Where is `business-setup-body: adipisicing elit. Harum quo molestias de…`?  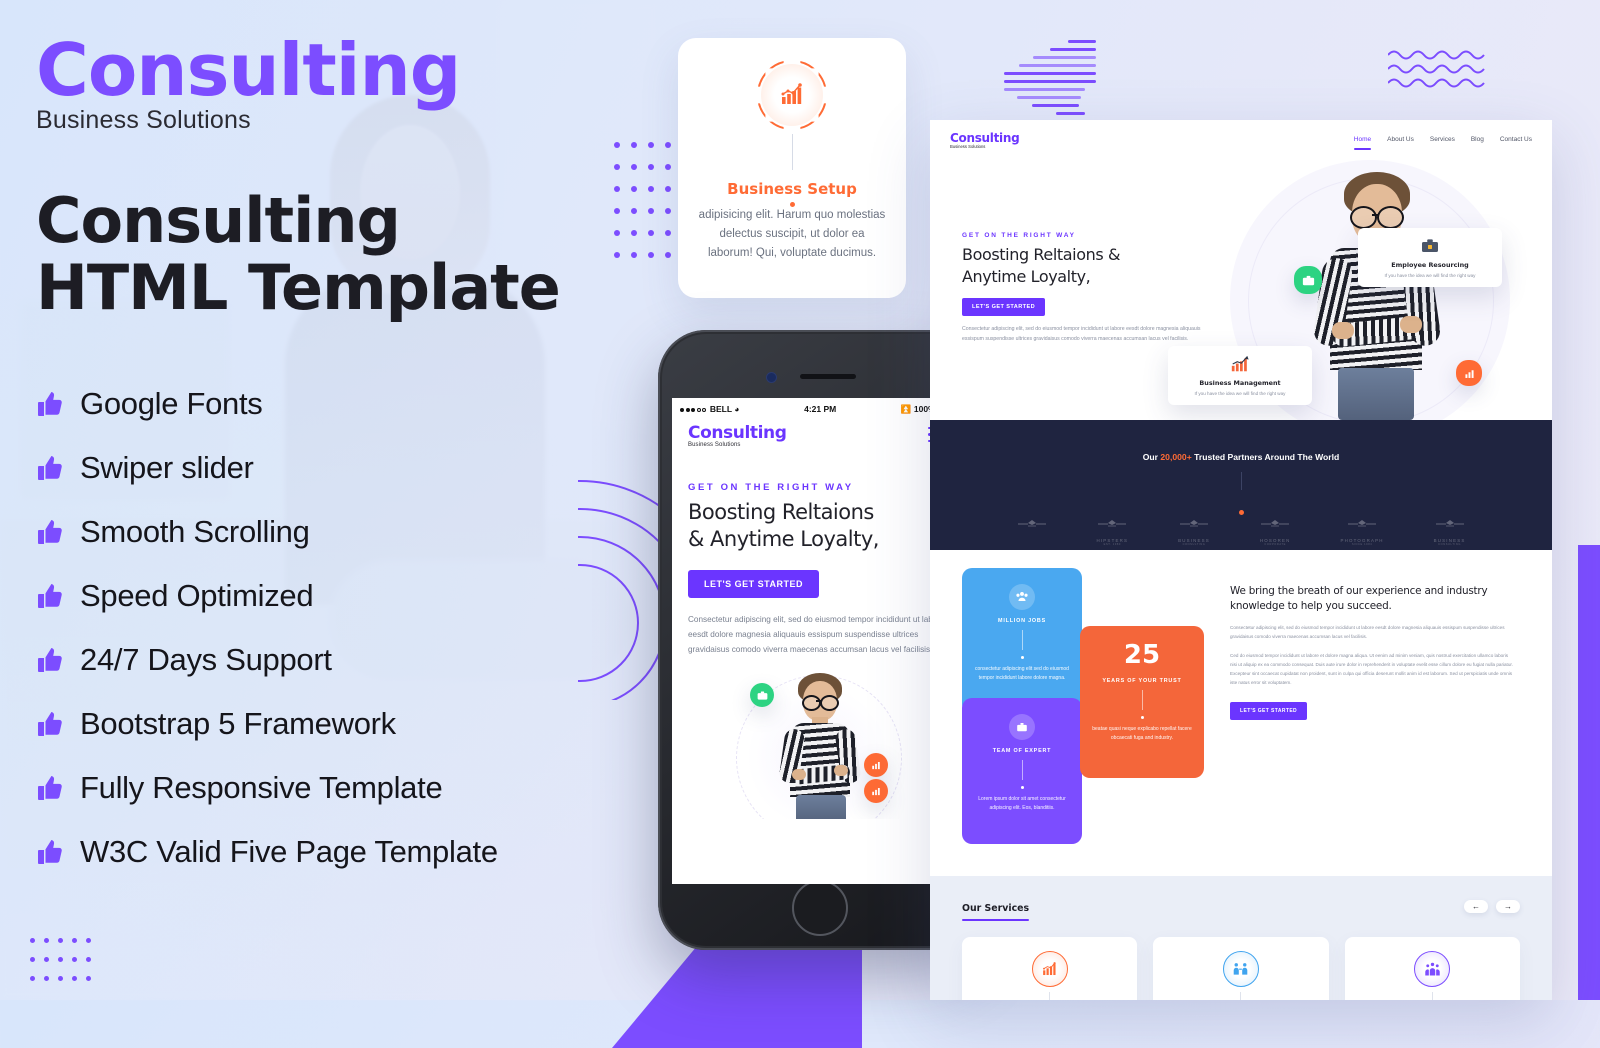 business-setup-body: adipisicing elit. Harum quo molestias de… is located at coordinates (792, 234).